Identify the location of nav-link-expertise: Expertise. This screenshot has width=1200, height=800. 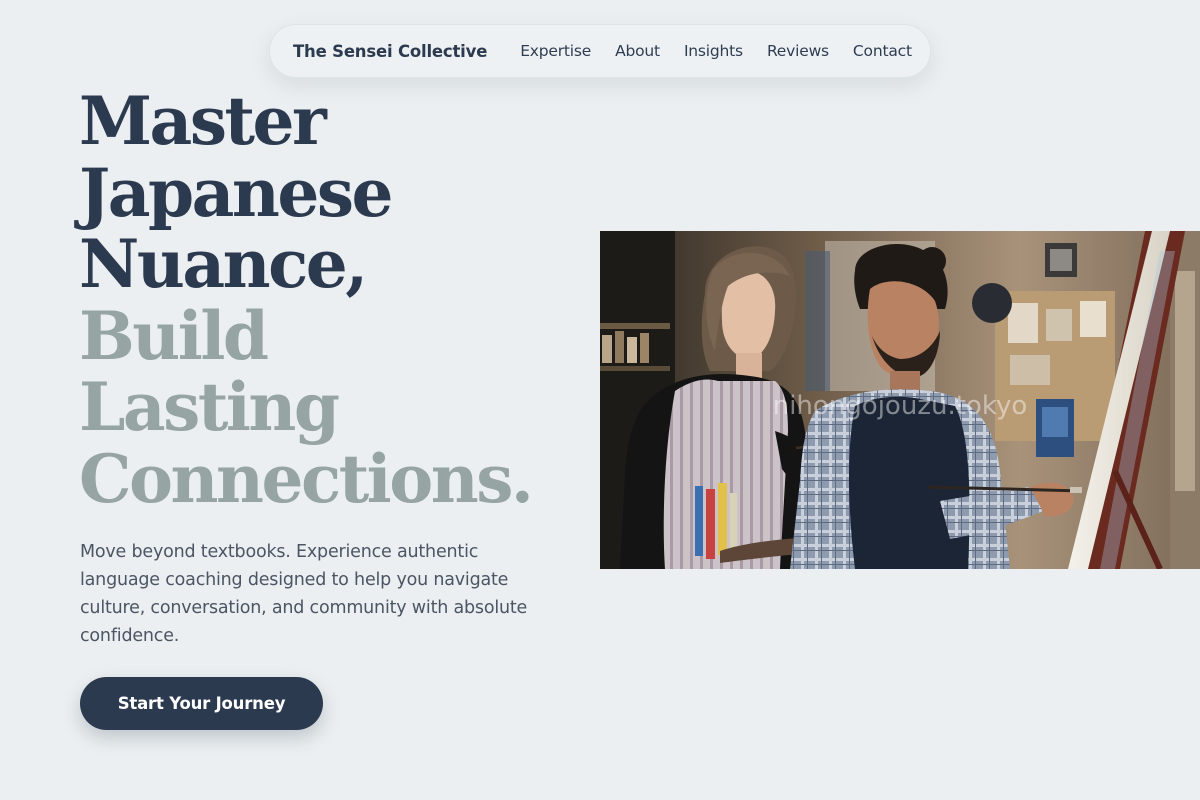
(555, 51).